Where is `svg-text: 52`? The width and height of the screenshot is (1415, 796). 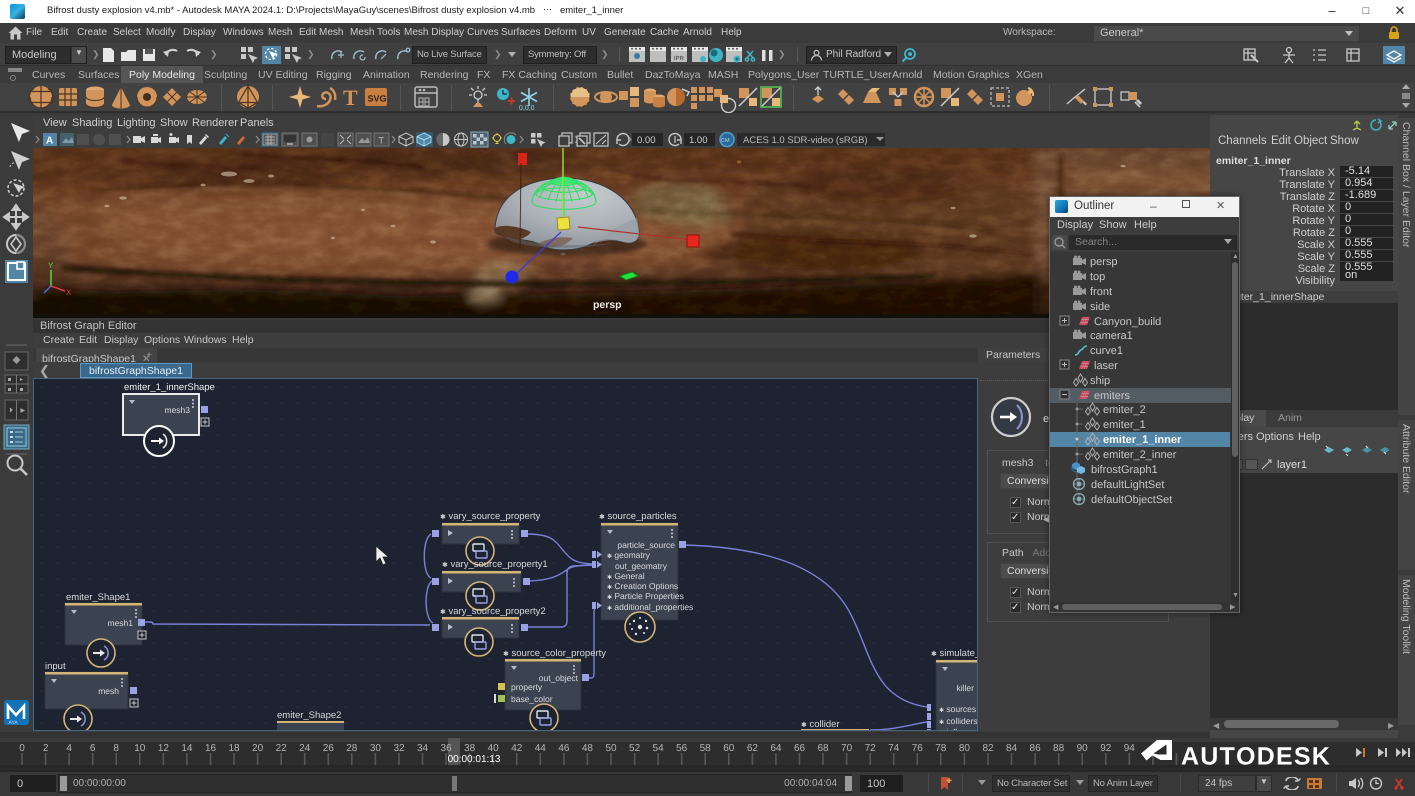 svg-text: 52 is located at coordinates (635, 748).